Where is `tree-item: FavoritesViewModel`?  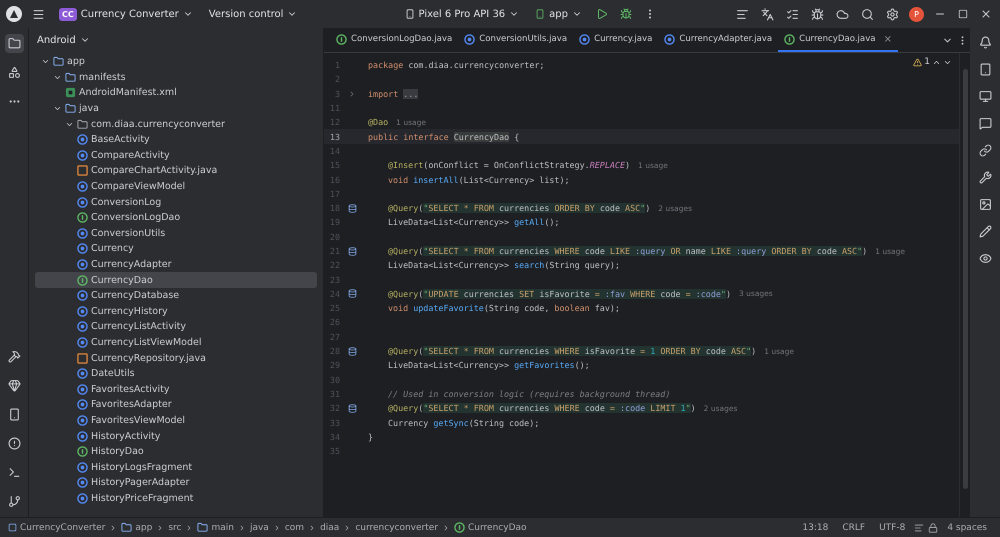 tree-item: FavoritesViewModel is located at coordinates (176, 420).